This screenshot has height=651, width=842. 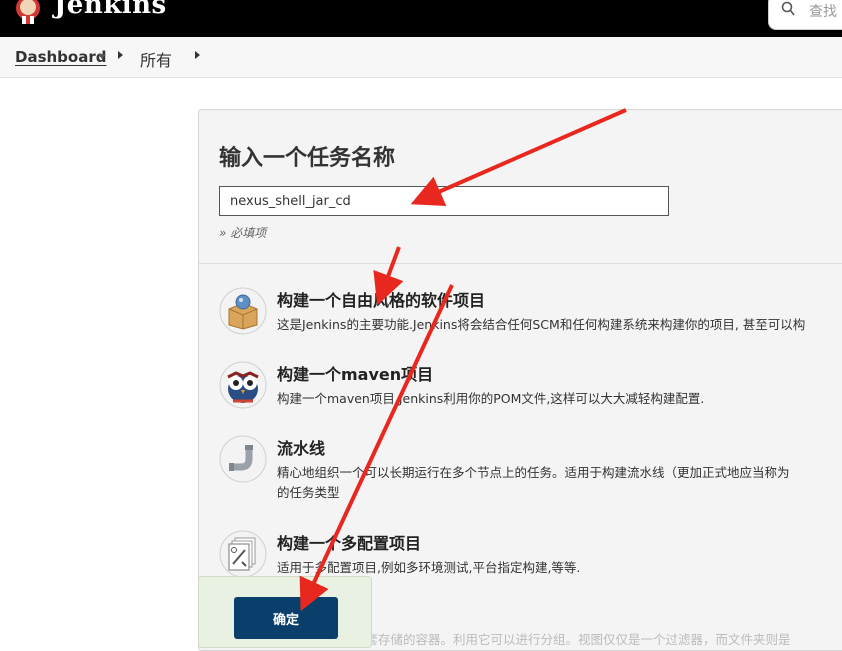 What do you see at coordinates (243, 459) in the screenshot?
I see `pipeline-icon` at bounding box center [243, 459].